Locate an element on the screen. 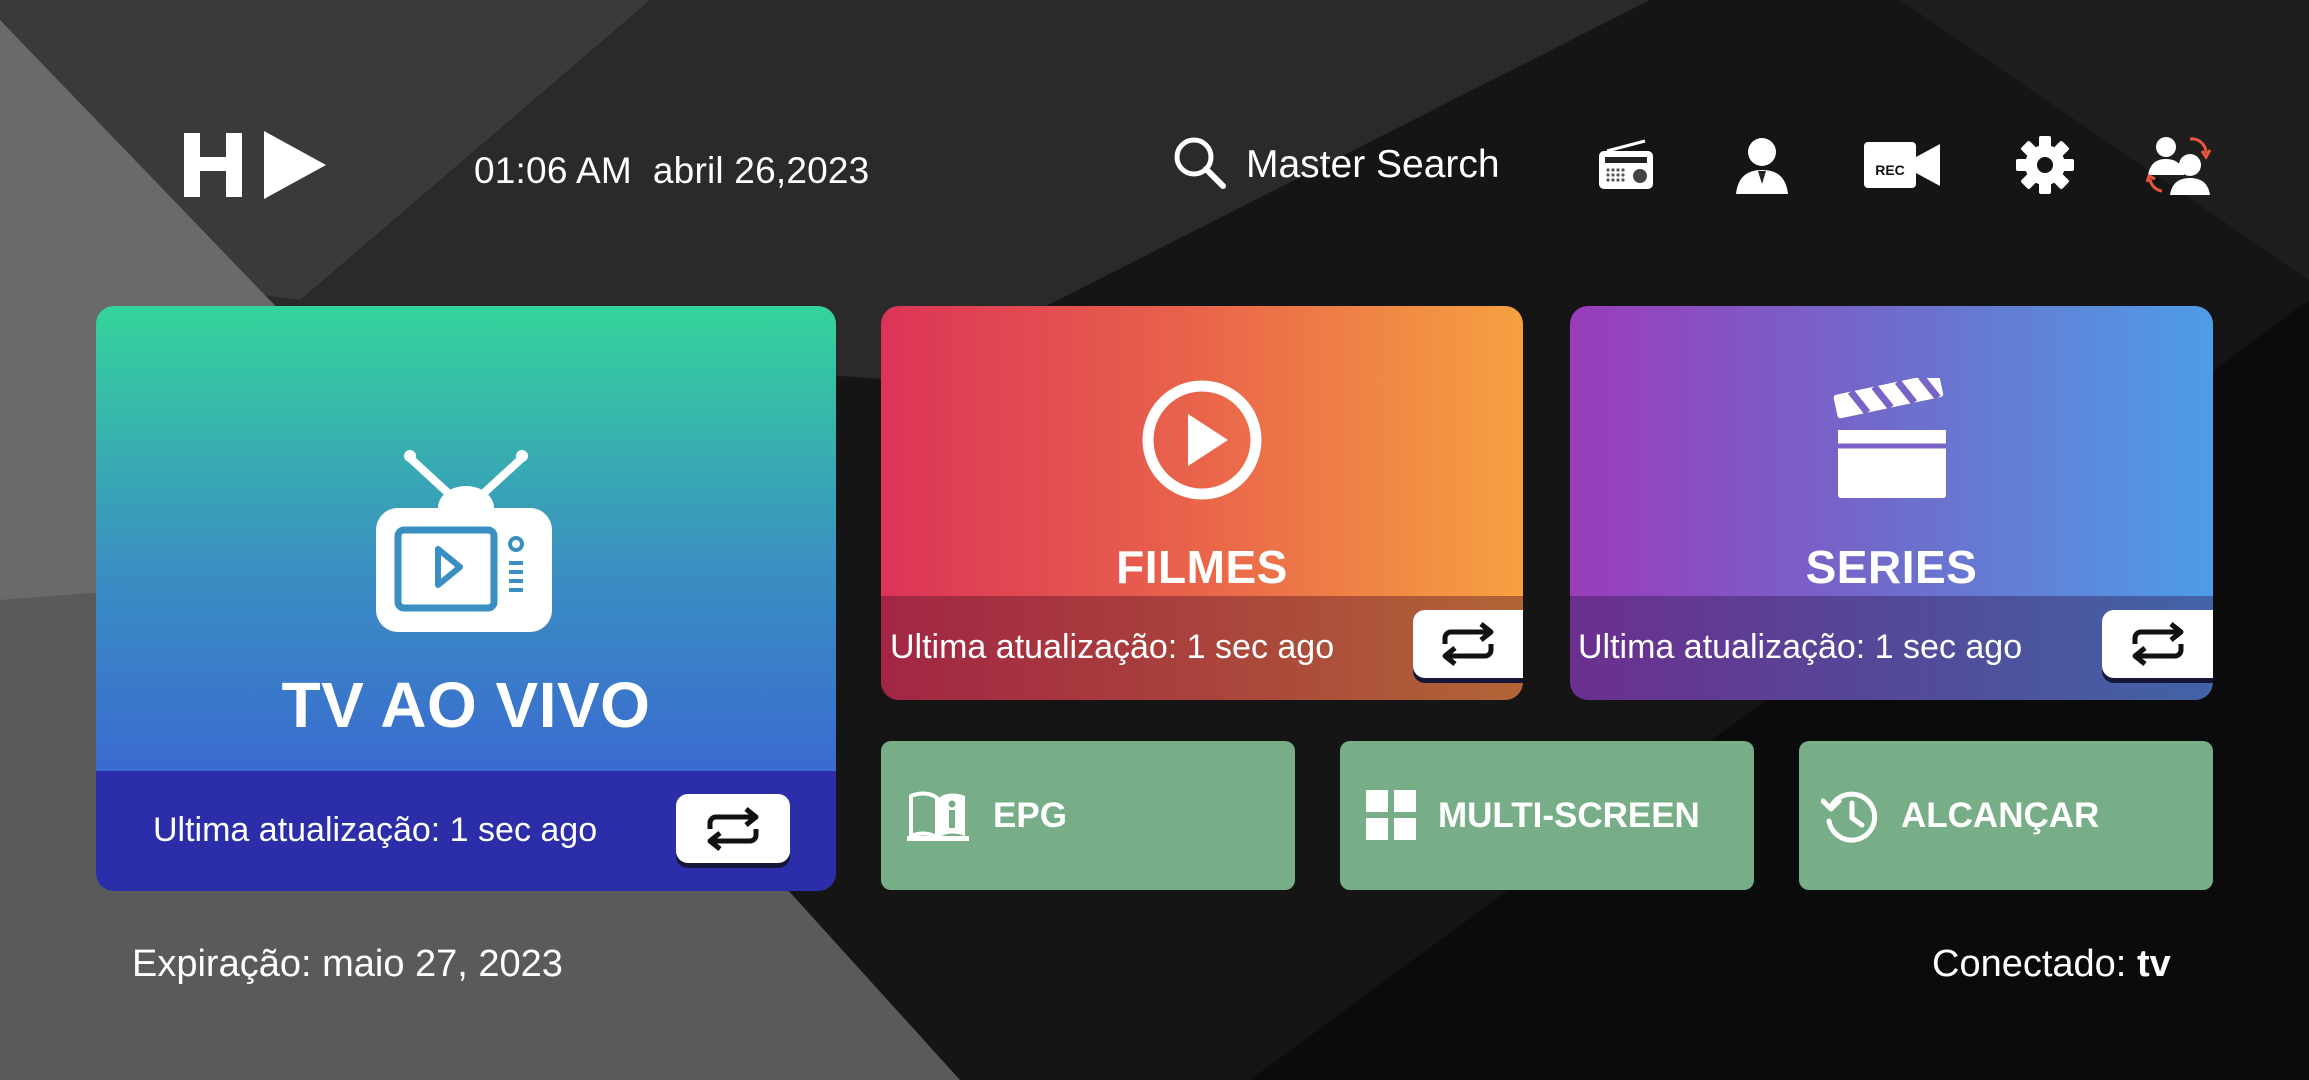  switch-user-button is located at coordinates (2180, 165).